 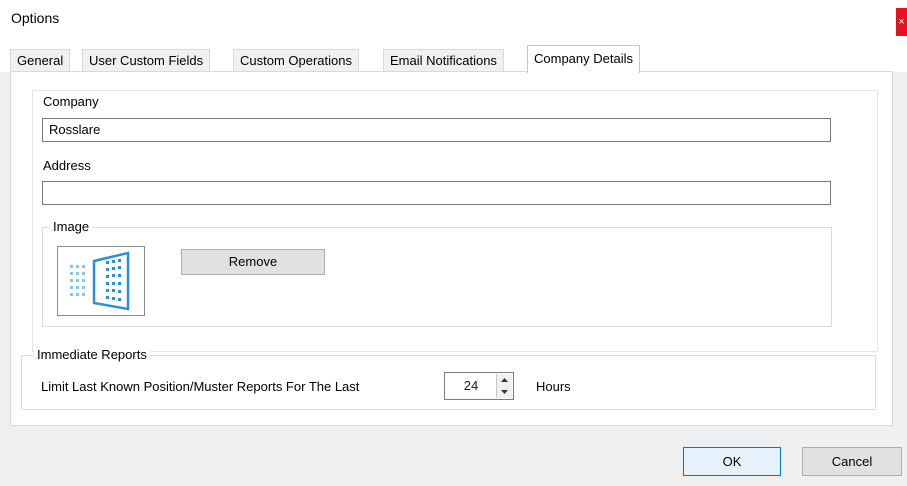 I want to click on title-bar: Options ×, so click(x=453, y=19).